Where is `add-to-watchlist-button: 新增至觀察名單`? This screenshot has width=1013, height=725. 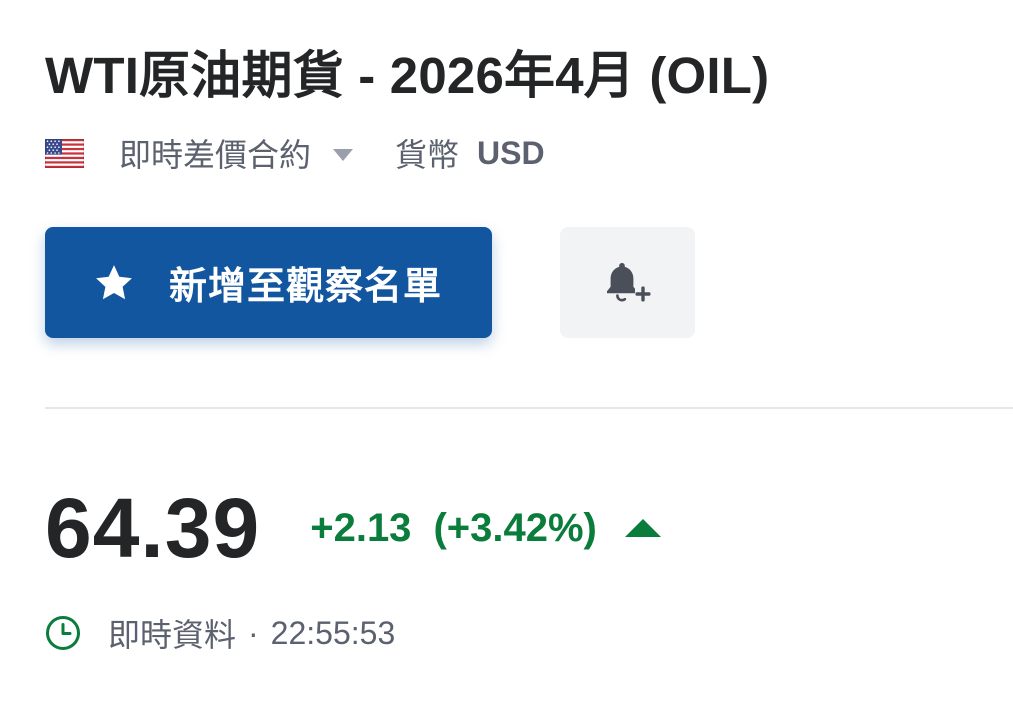 add-to-watchlist-button: 新增至觀察名單 is located at coordinates (268, 282).